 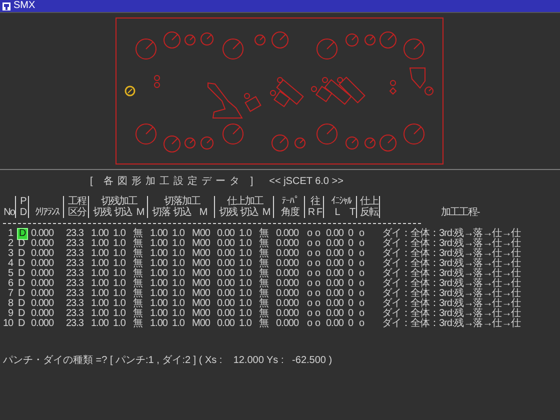 I want to click on column-header: 切込, so click(x=249, y=212).